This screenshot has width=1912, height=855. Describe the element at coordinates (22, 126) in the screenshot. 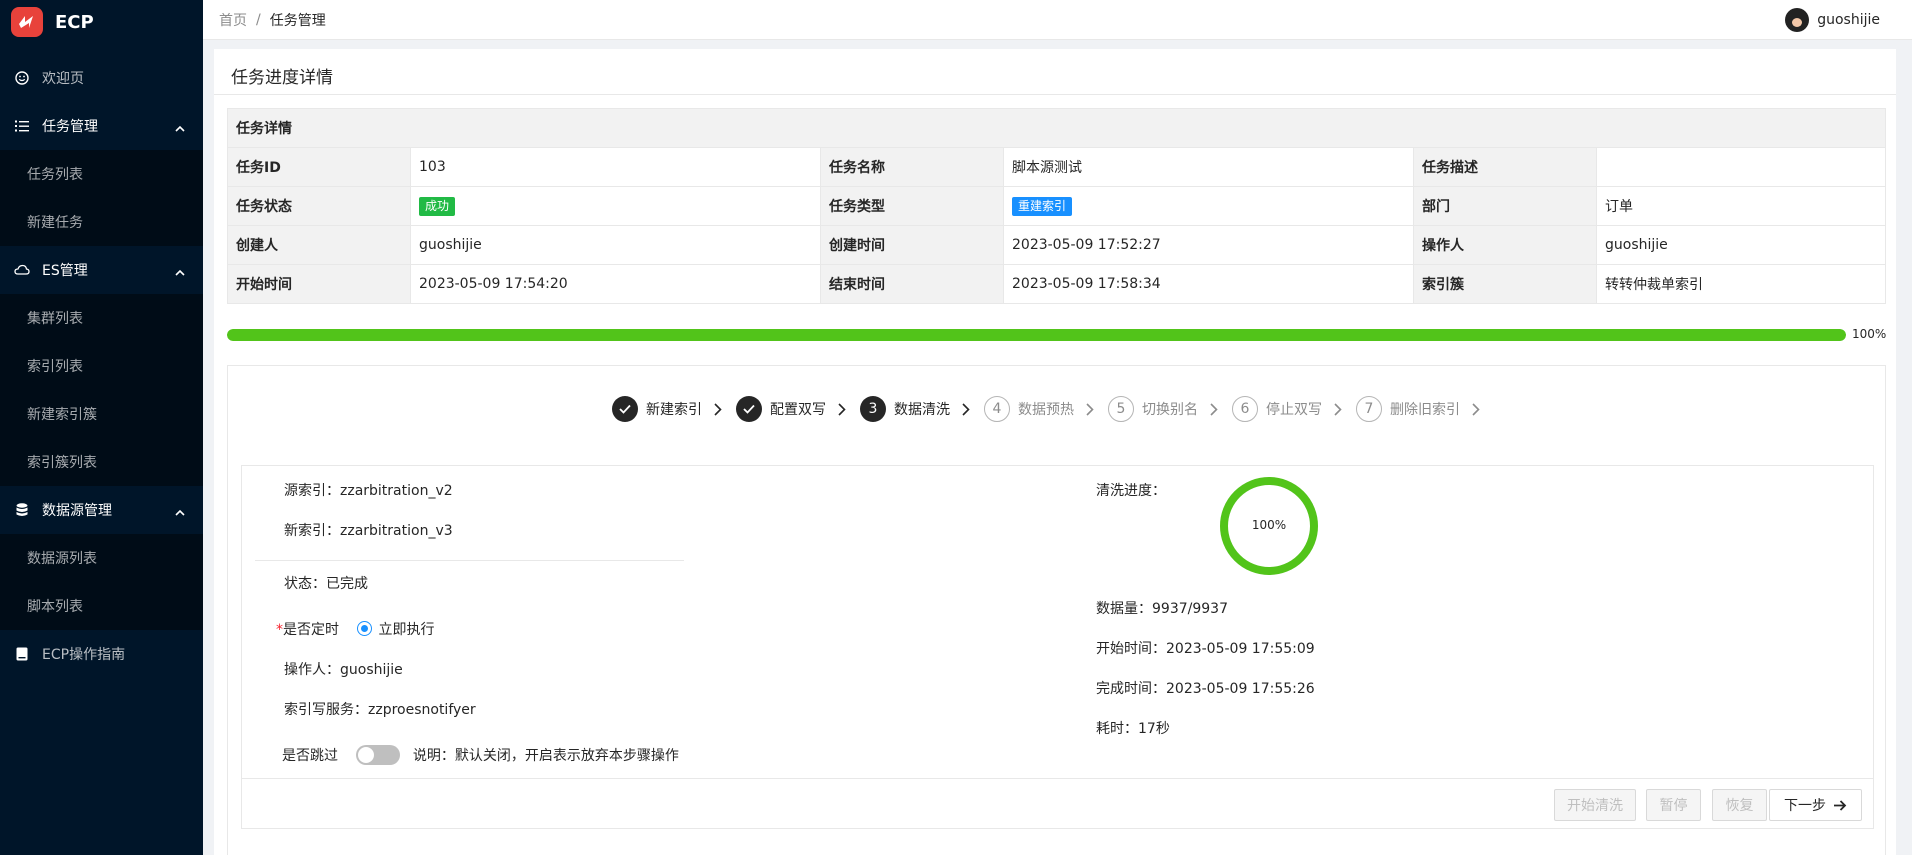

I see `list-icon` at that location.